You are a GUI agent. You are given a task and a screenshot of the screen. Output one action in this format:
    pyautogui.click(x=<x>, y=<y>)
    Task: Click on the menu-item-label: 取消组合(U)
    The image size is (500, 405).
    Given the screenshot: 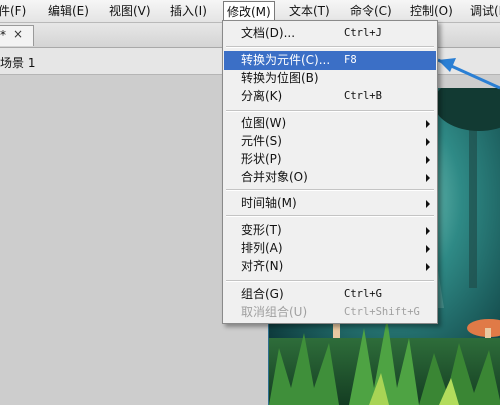 What is the action you would take?
    pyautogui.click(x=274, y=312)
    